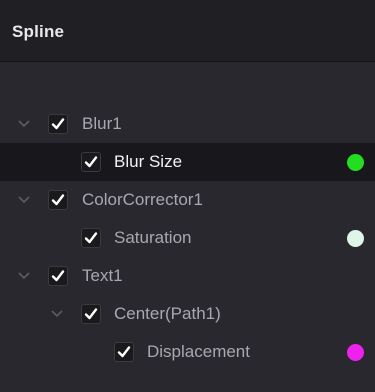  I want to click on center-path1-checkbox, so click(91, 314).